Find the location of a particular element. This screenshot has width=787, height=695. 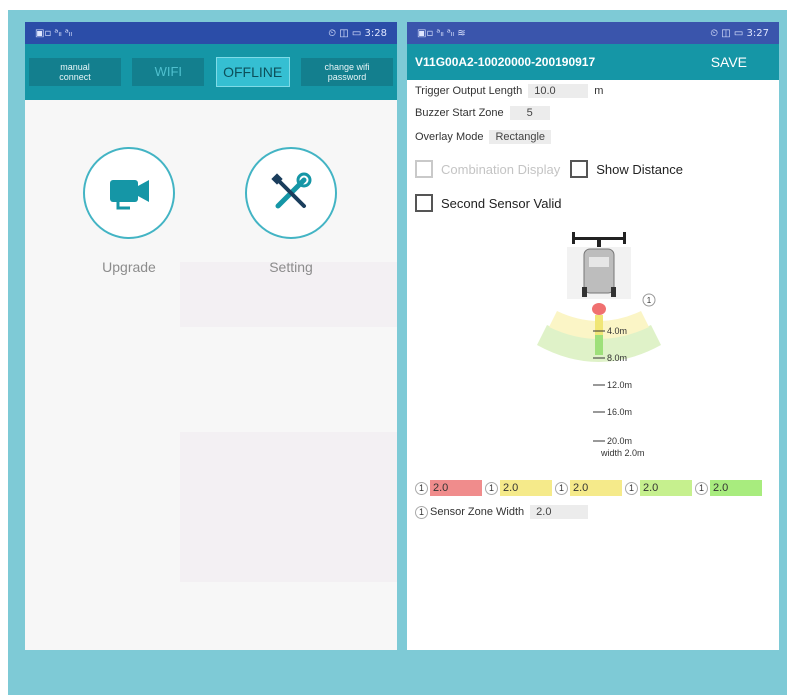

zone-width-bars: 1 2.0 1 2.0 1 2.0 1 2.0 1 2.0 is located at coordinates (590, 488).